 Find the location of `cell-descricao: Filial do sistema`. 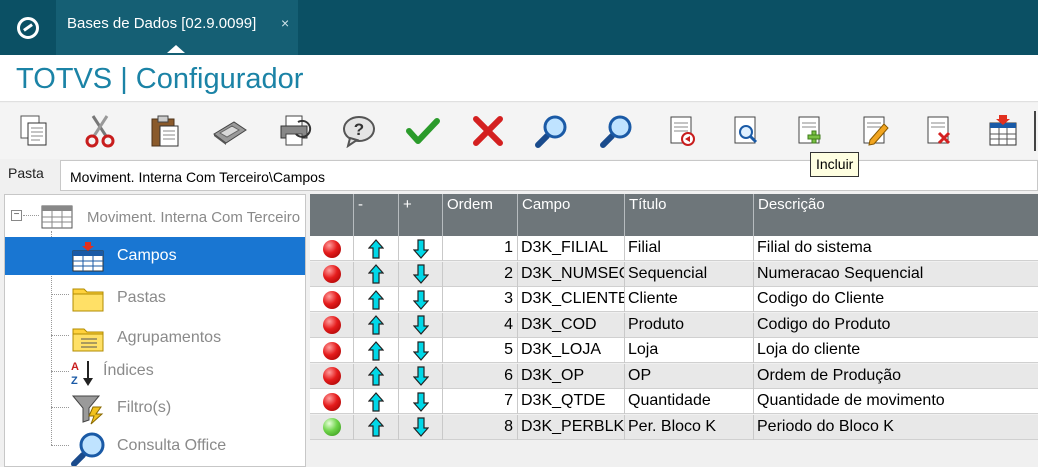

cell-descricao: Filial do sistema is located at coordinates (814, 247).